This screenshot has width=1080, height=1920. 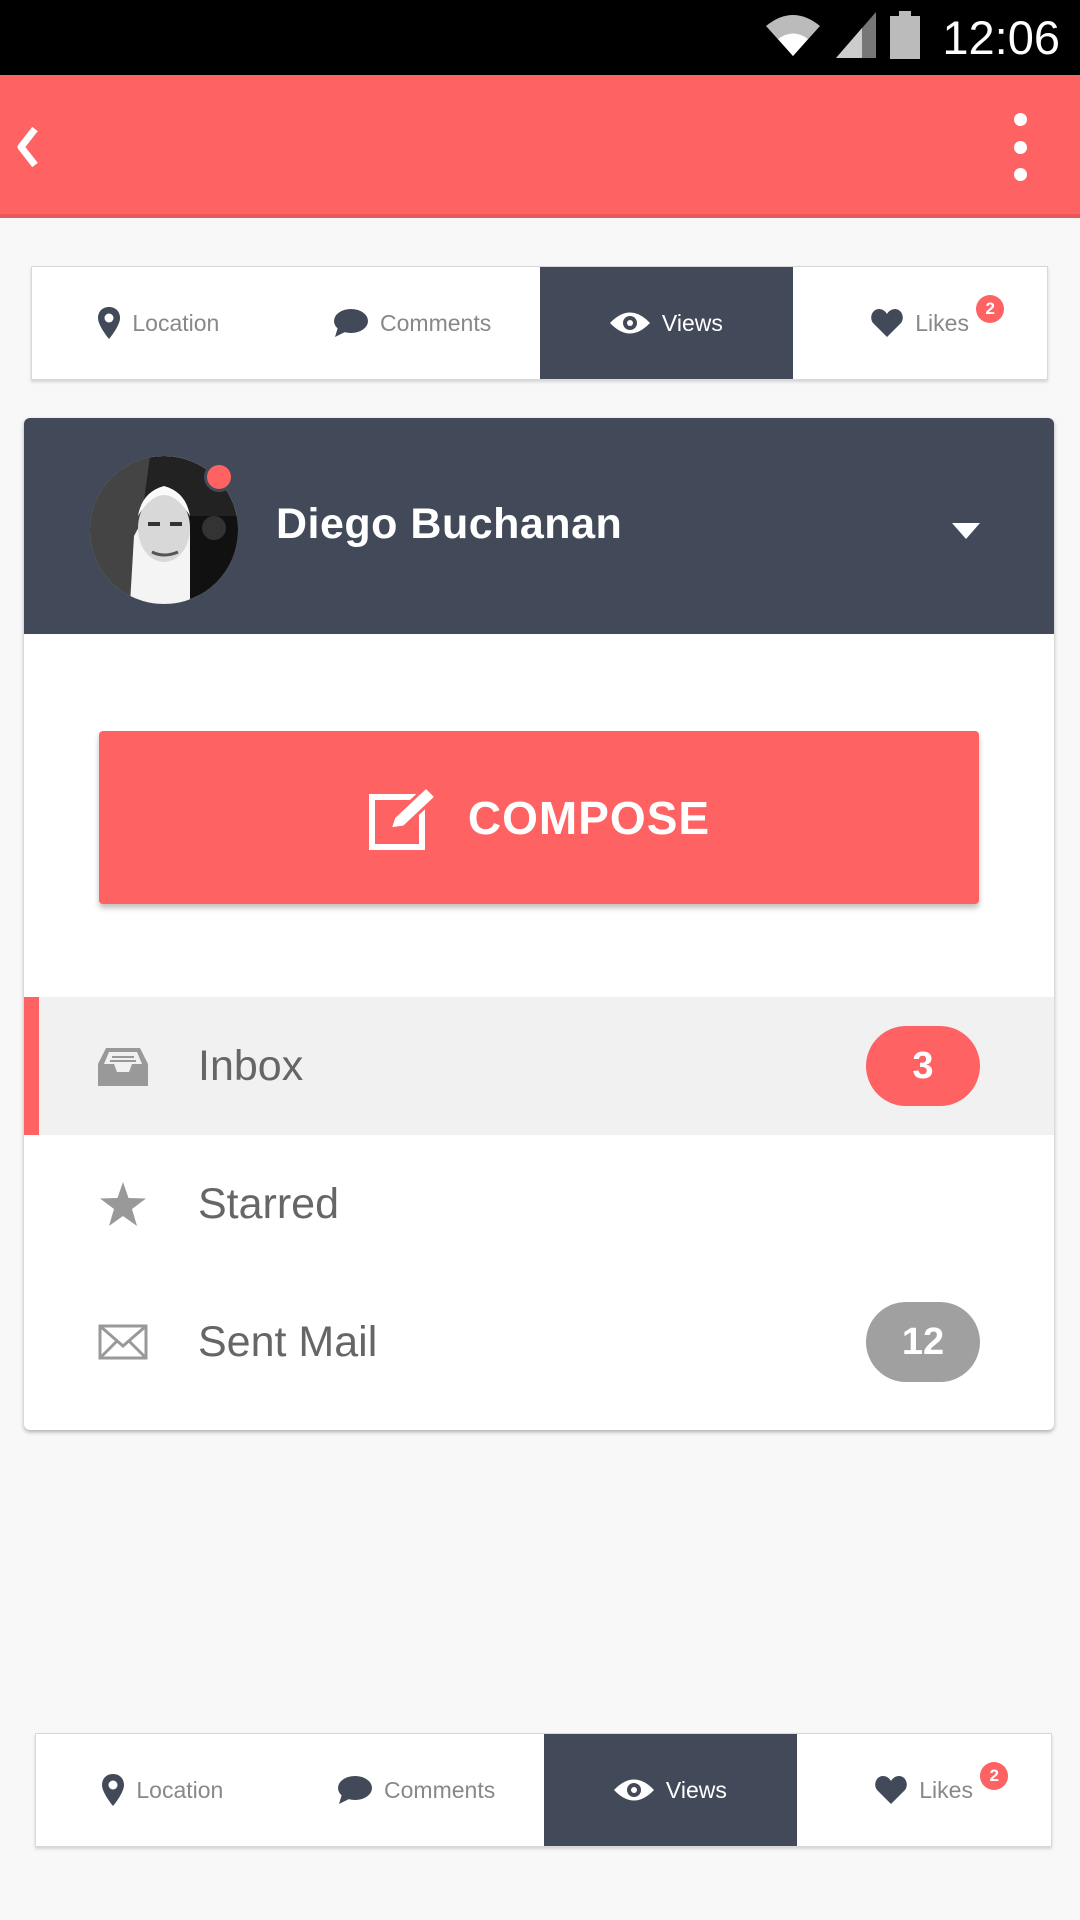 I want to click on chevron-left-icon, so click(x=27, y=147).